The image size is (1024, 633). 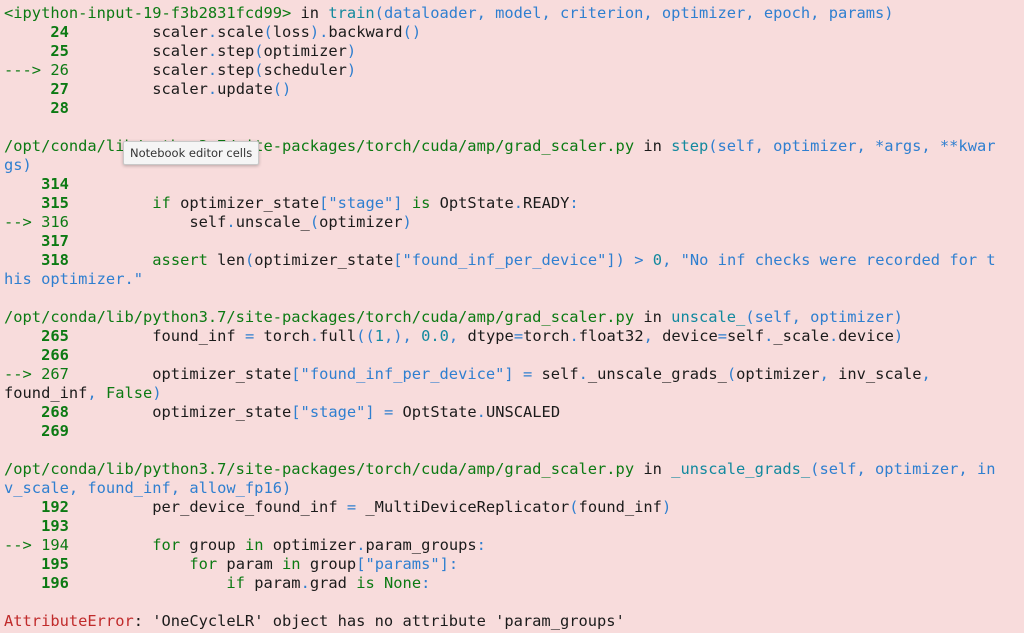 I want to click on code-token: 265, so click(x=36, y=336).